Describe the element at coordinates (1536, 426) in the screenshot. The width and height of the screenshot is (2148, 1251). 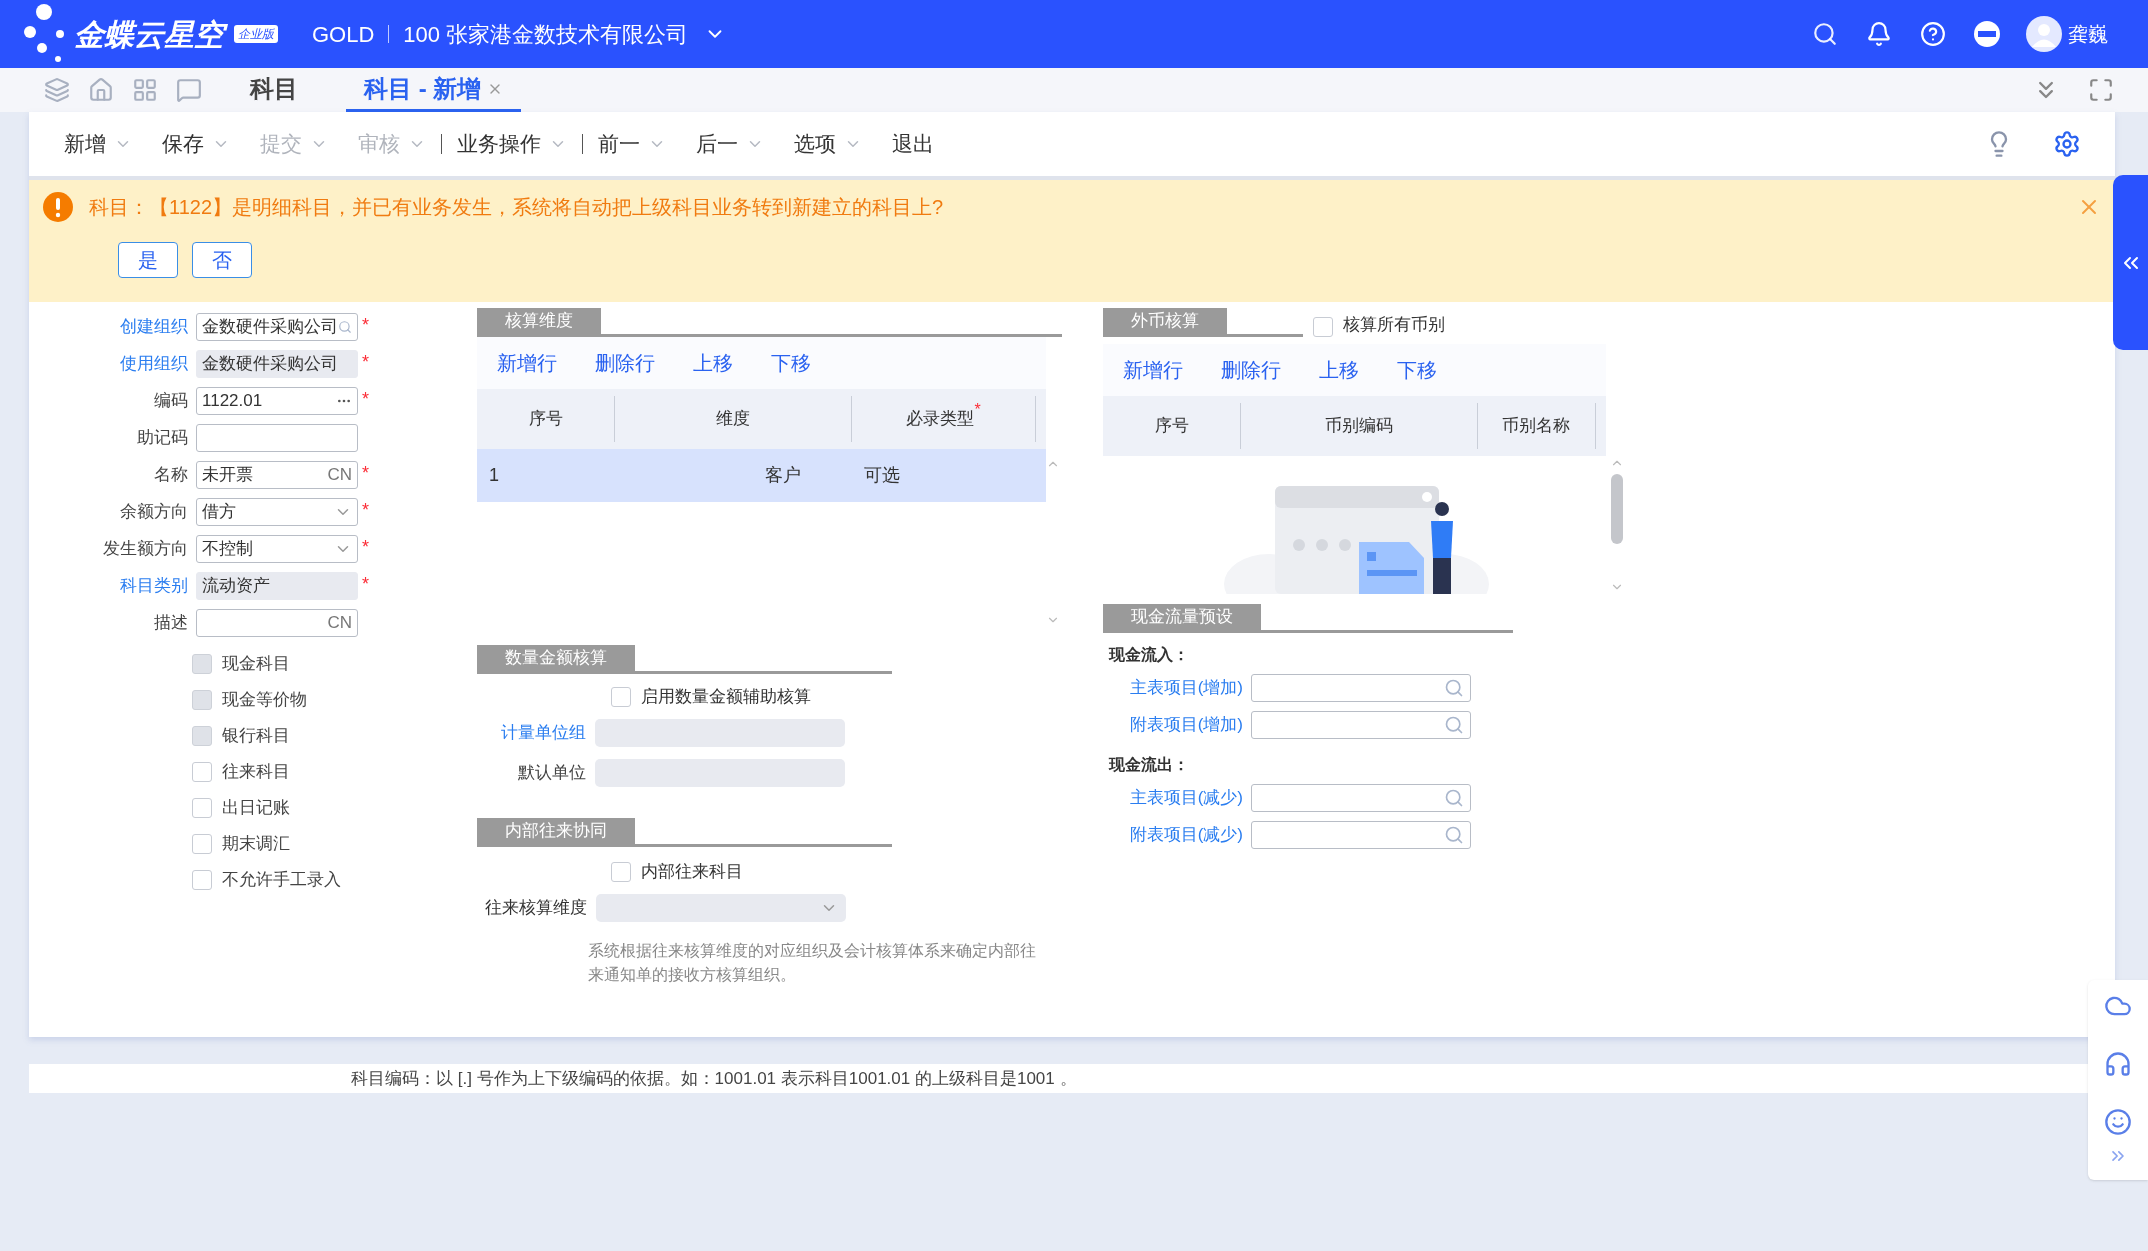
I see `column-header: 币别名称` at that location.